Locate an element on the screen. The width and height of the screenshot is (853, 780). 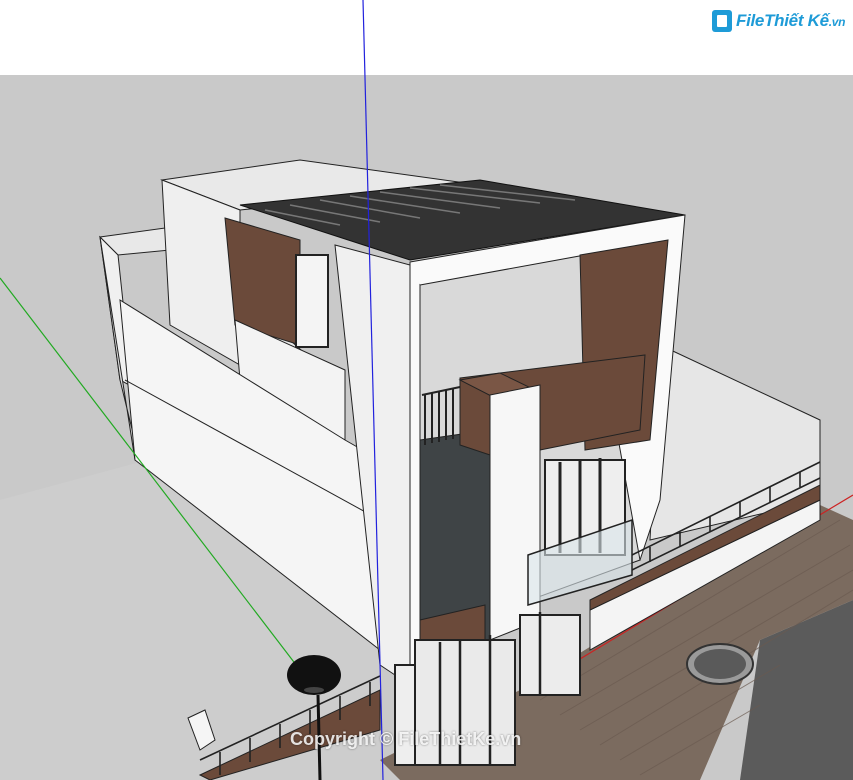
logo: FileThiết Kế.vn is located at coordinates (779, 21).